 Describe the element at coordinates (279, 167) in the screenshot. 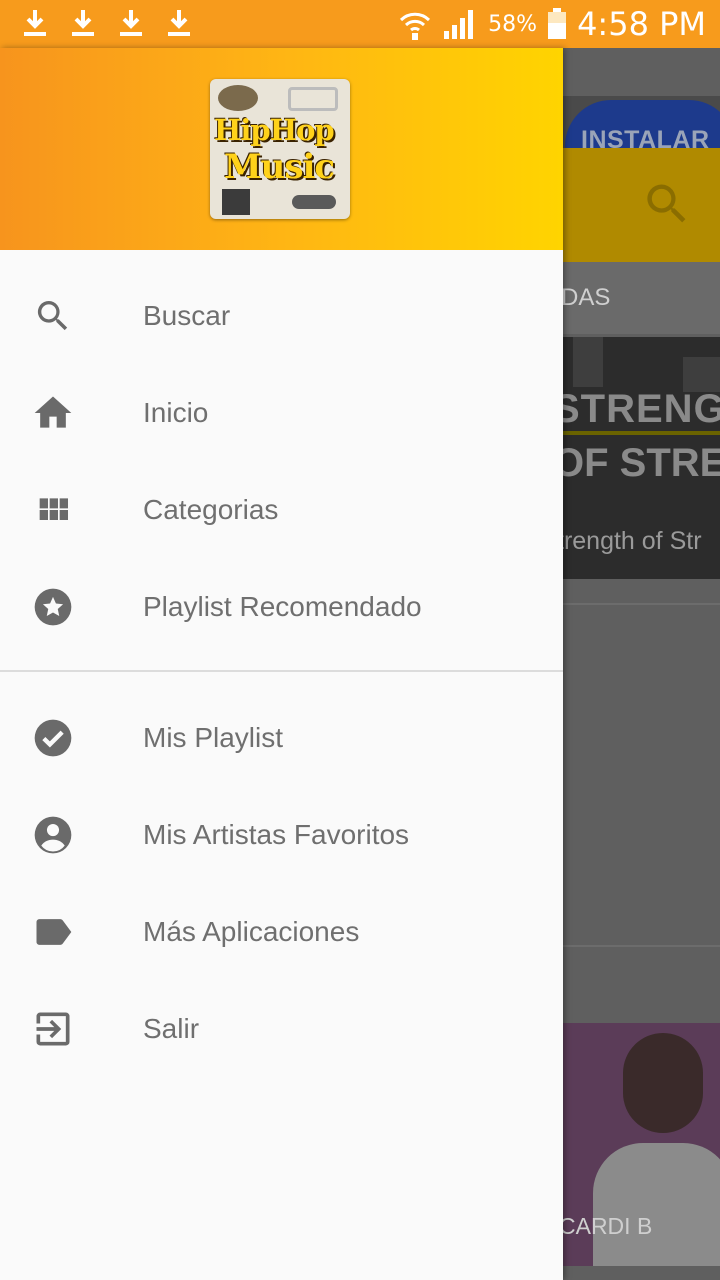

I see `logo-text-music: Music` at that location.